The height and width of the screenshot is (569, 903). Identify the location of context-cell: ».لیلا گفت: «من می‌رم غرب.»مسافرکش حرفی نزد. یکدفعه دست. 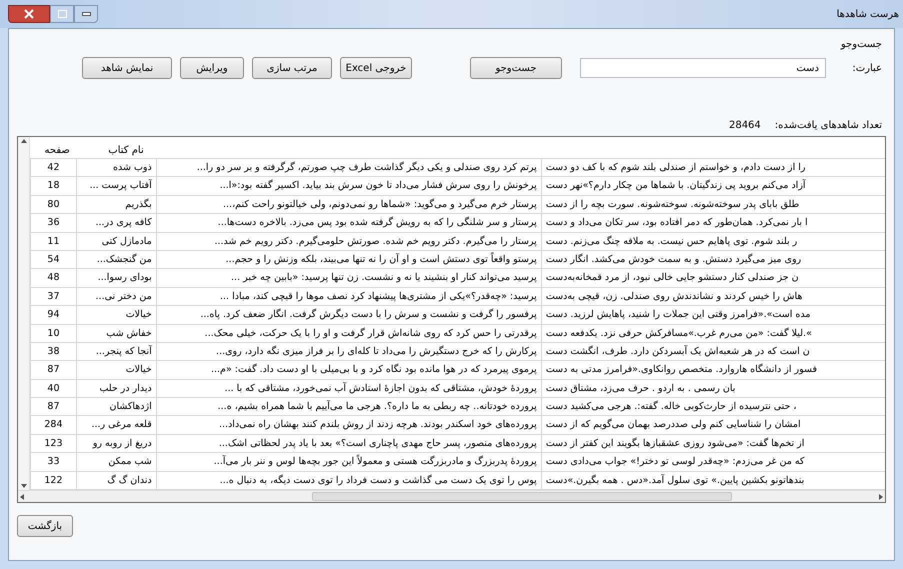
(712, 333).